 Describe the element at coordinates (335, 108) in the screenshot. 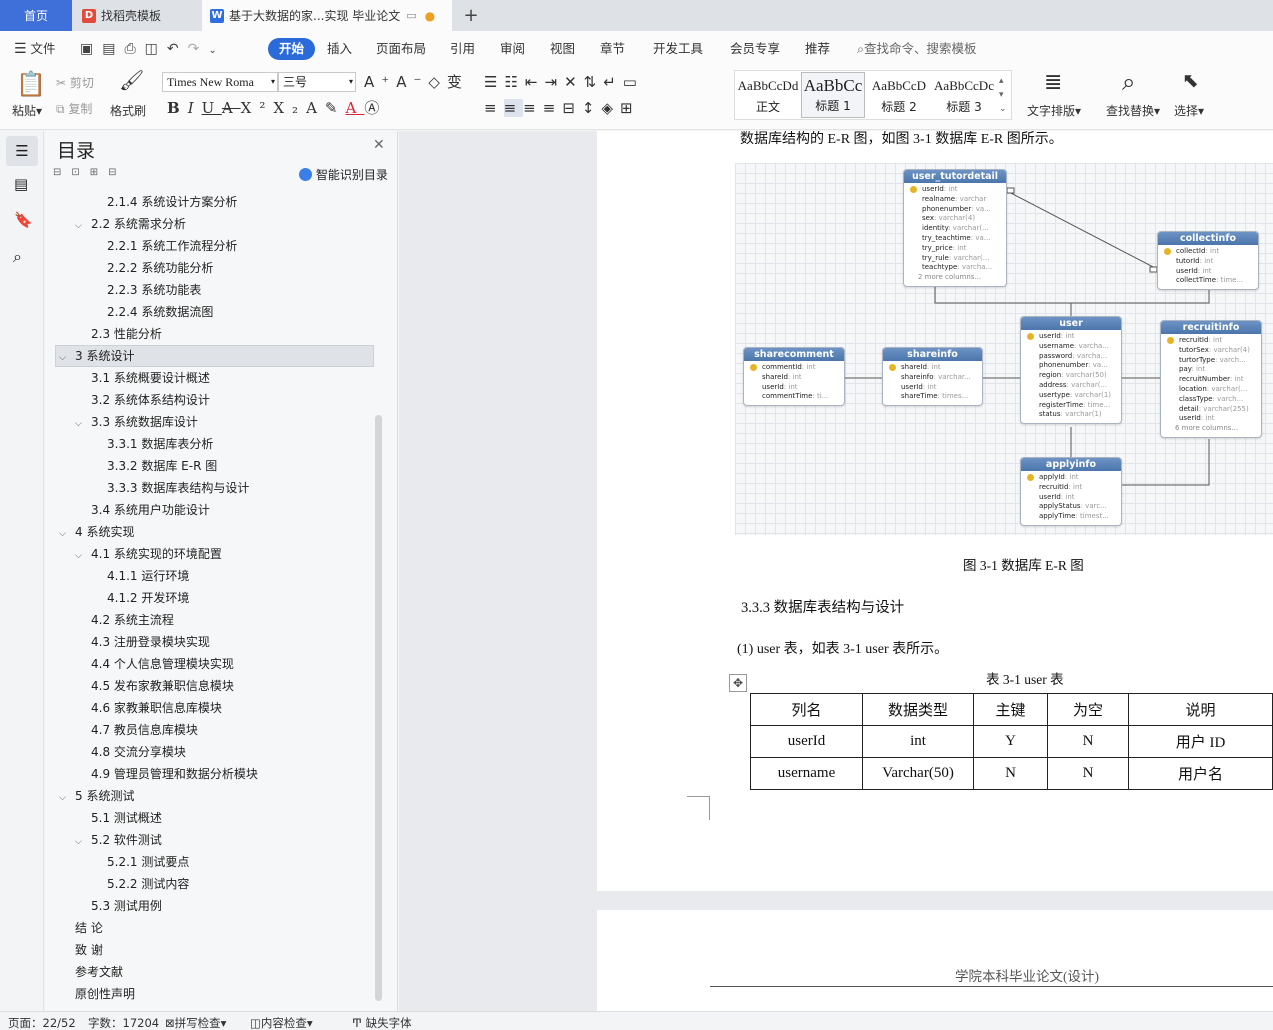

I see `highlight-icon: ✎` at that location.